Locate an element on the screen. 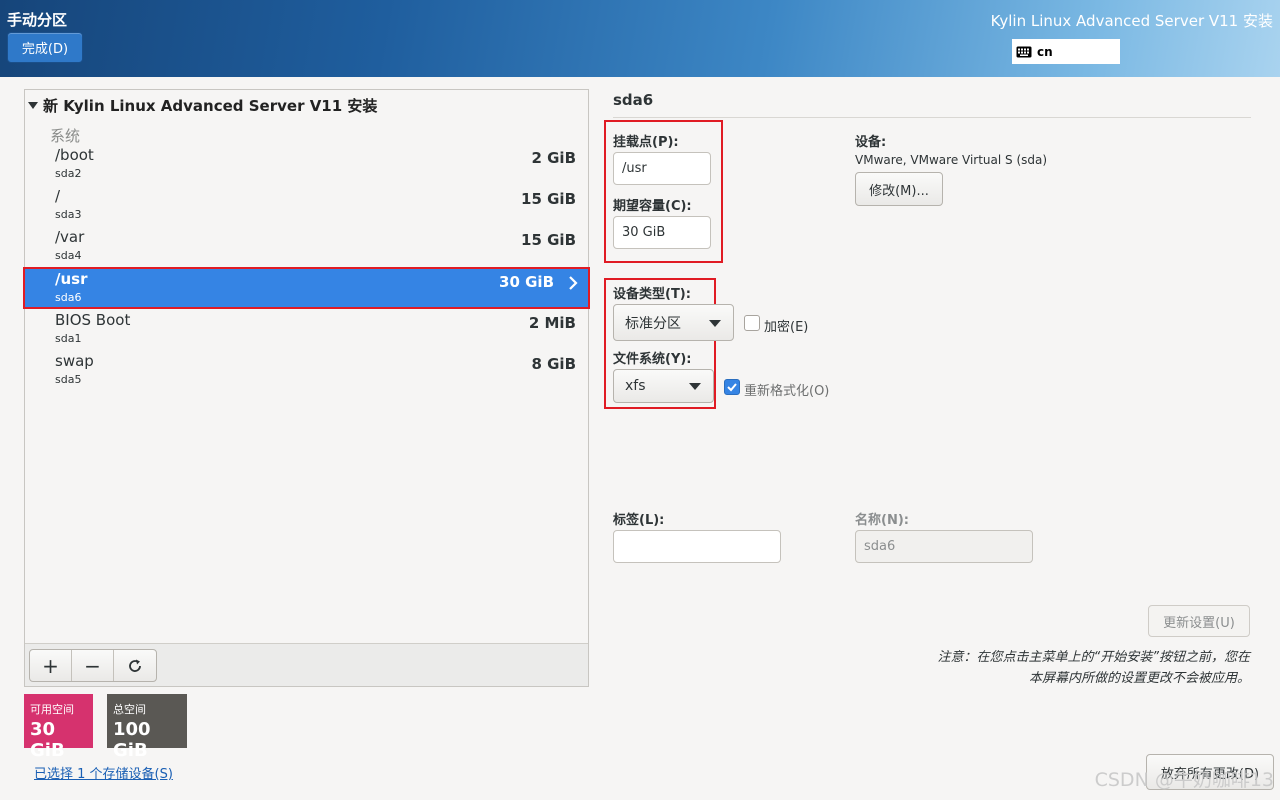 The height and width of the screenshot is (800, 1280). partition-mount: /boot is located at coordinates (74, 155).